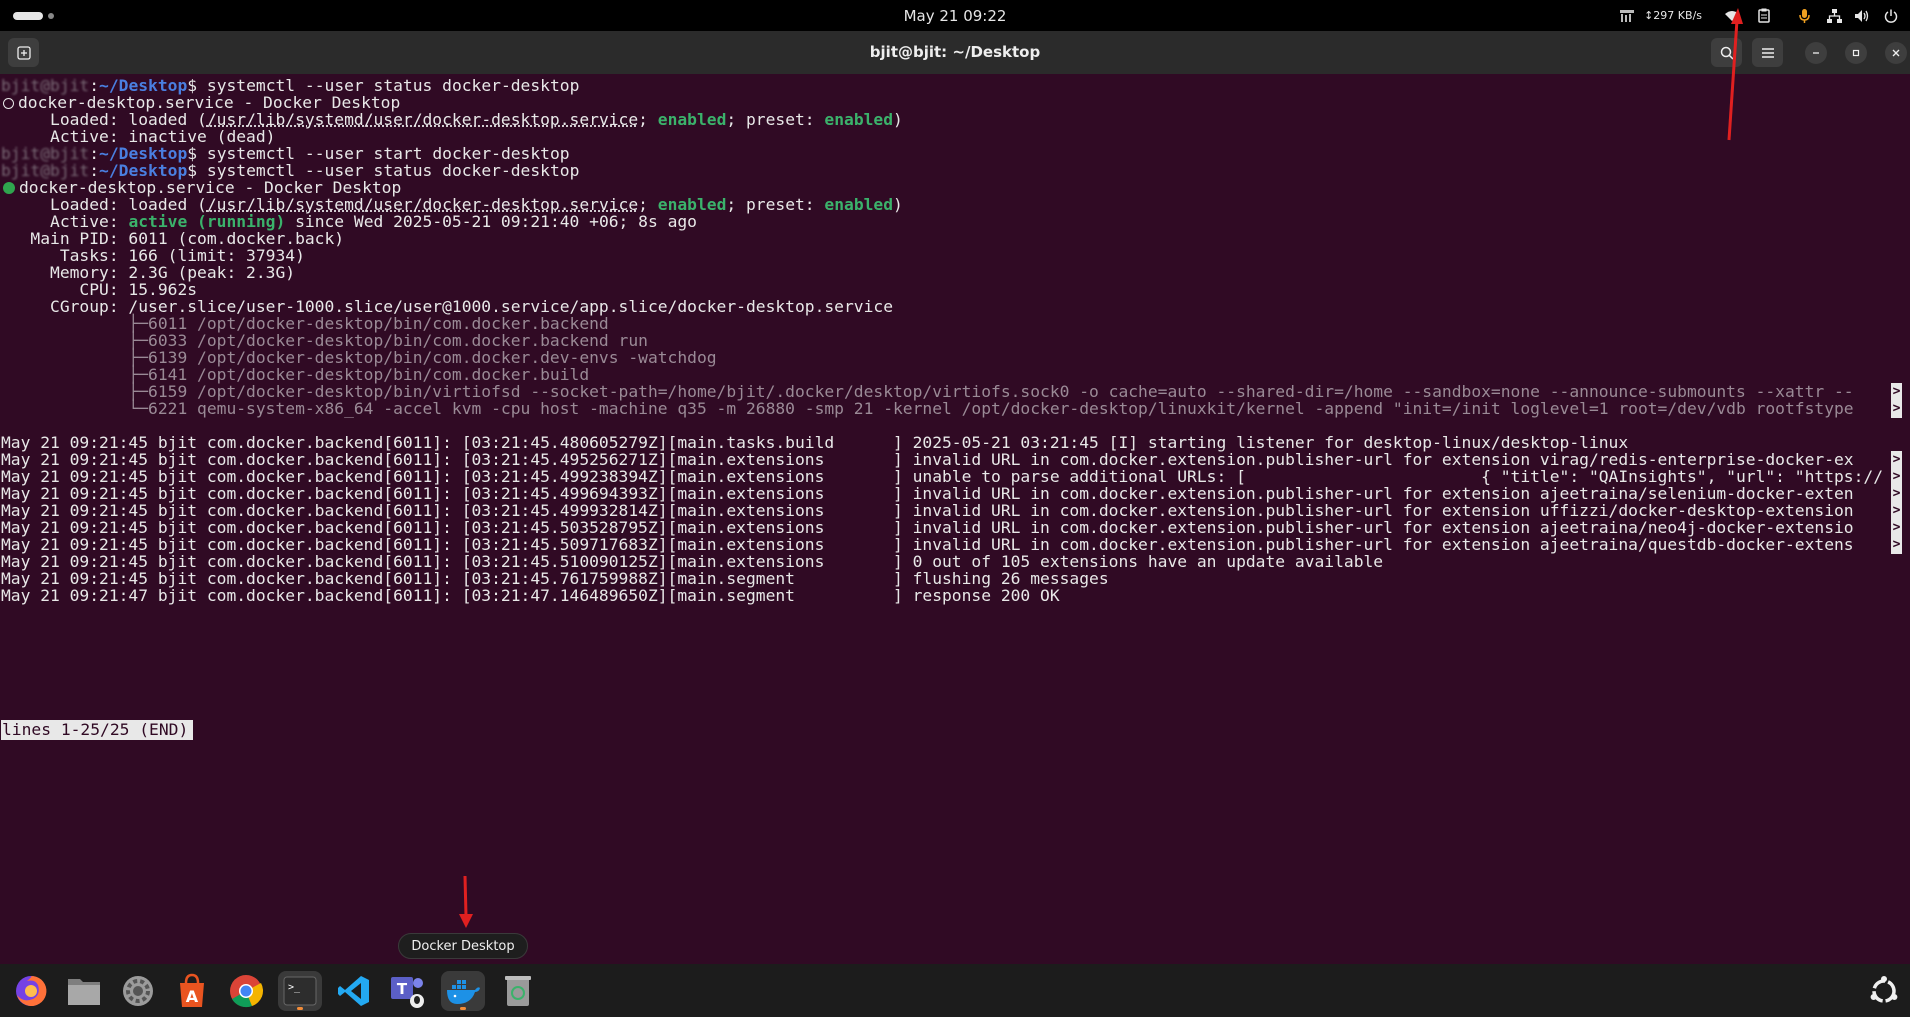 Image resolution: width=1910 pixels, height=1017 pixels. What do you see at coordinates (9, 188) in the screenshot?
I see `active-status-icon` at bounding box center [9, 188].